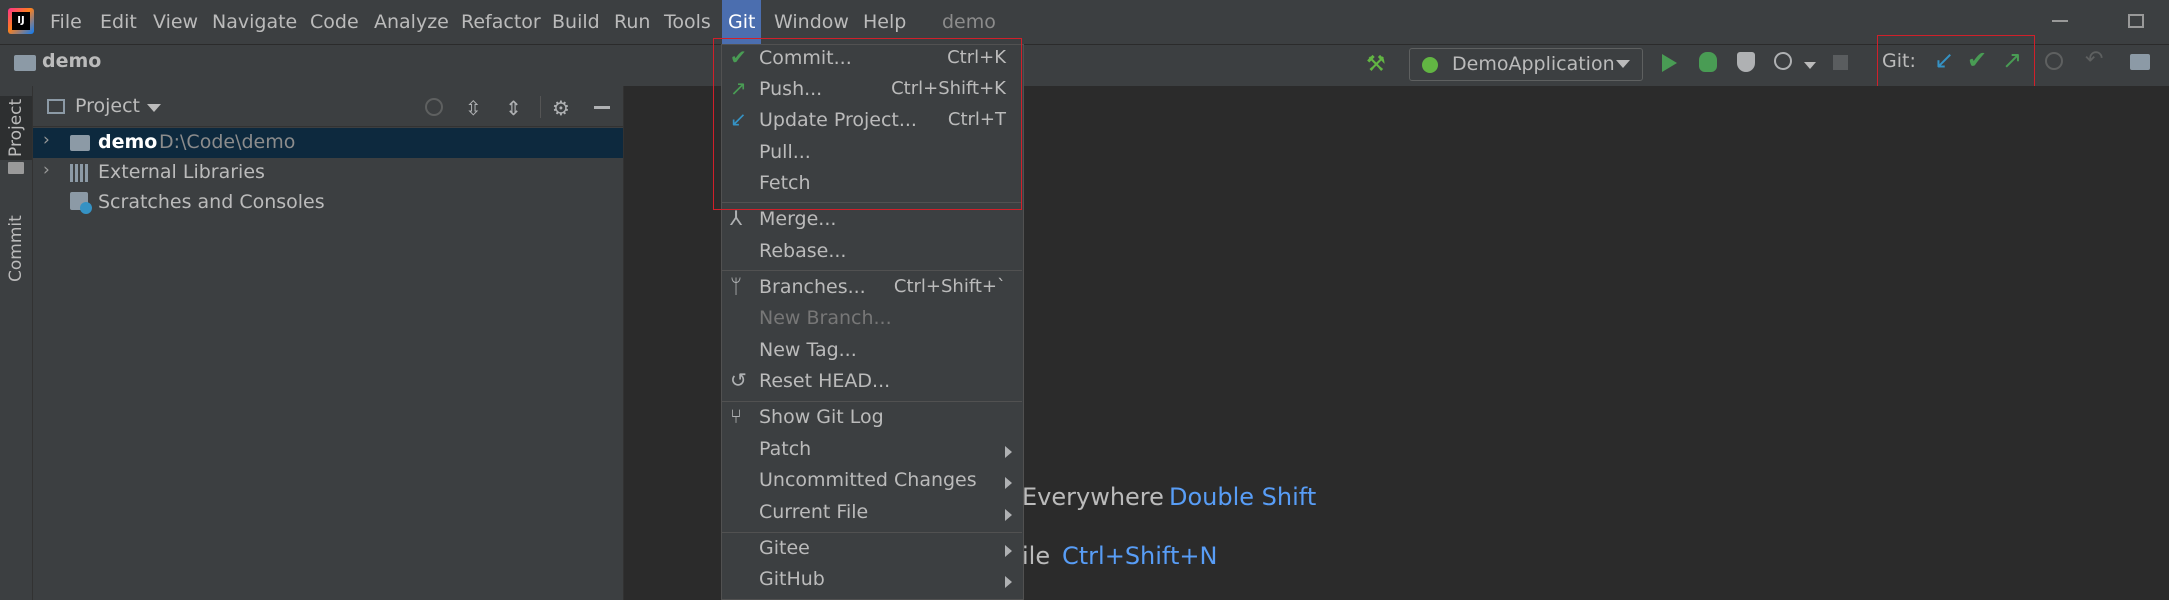  Describe the element at coordinates (1430, 65) in the screenshot. I see `spring-boot-icon` at that location.